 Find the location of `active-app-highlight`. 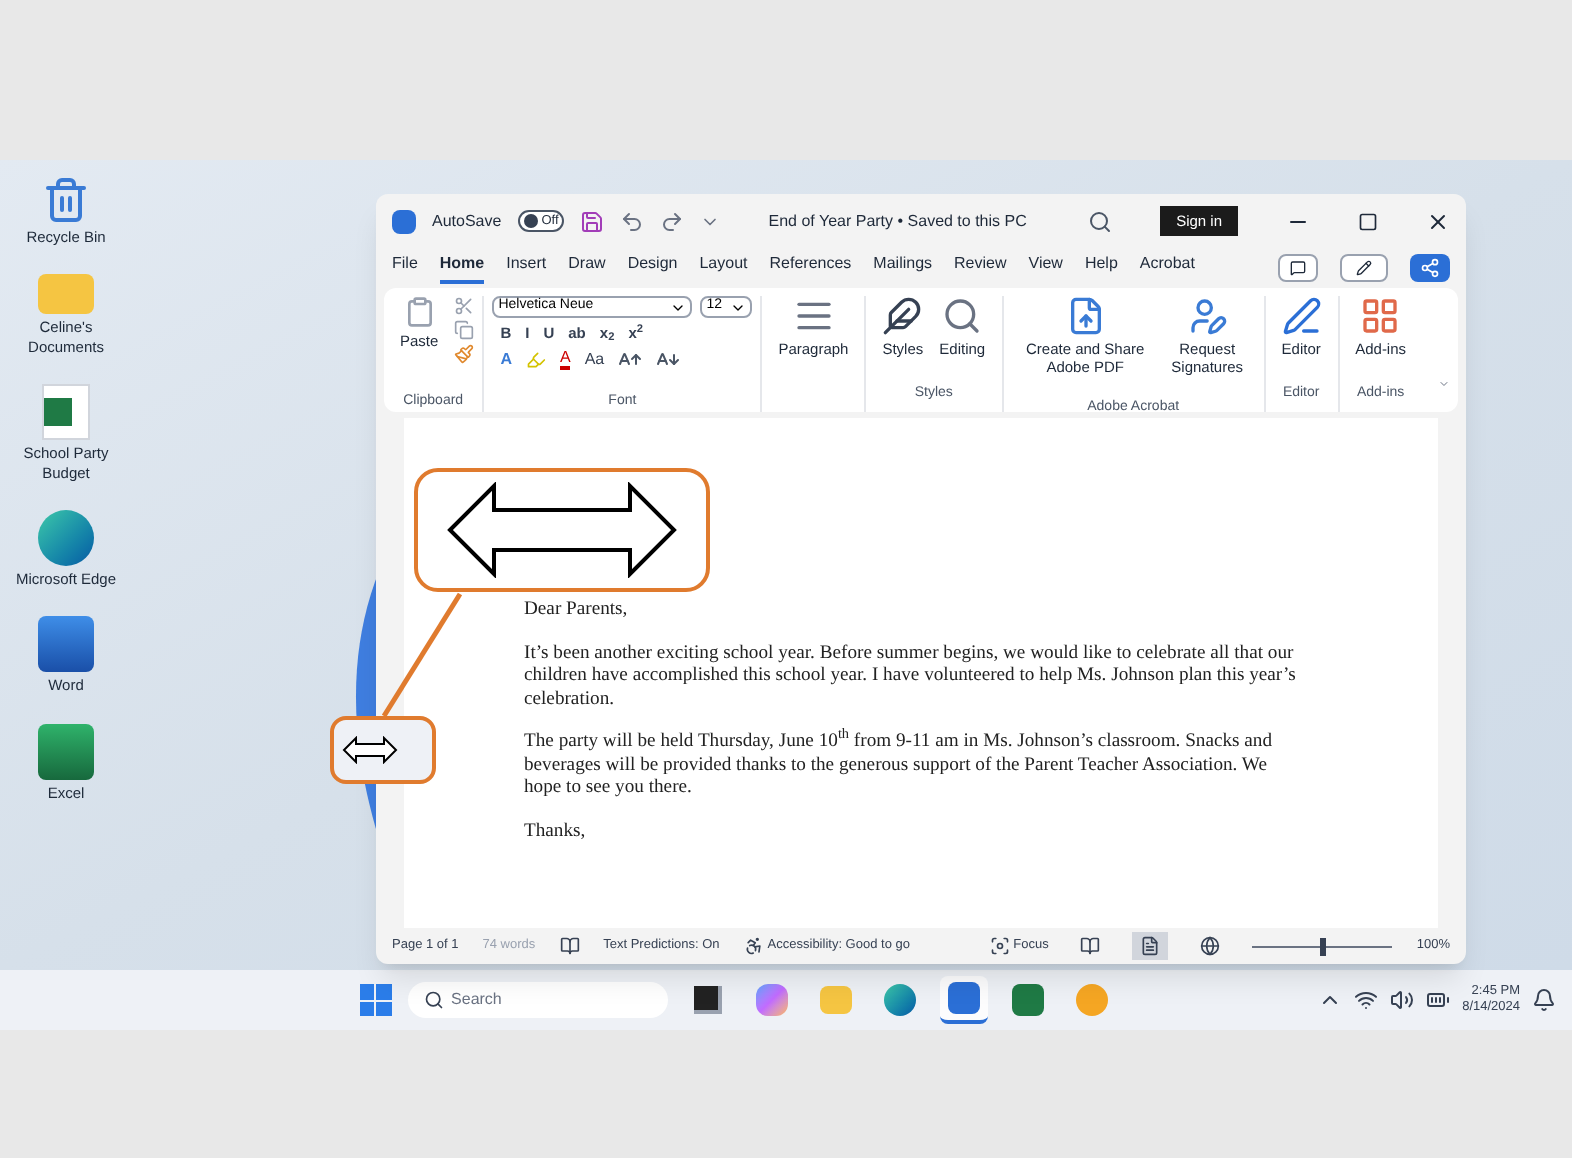

active-app-highlight is located at coordinates (963, 1000).